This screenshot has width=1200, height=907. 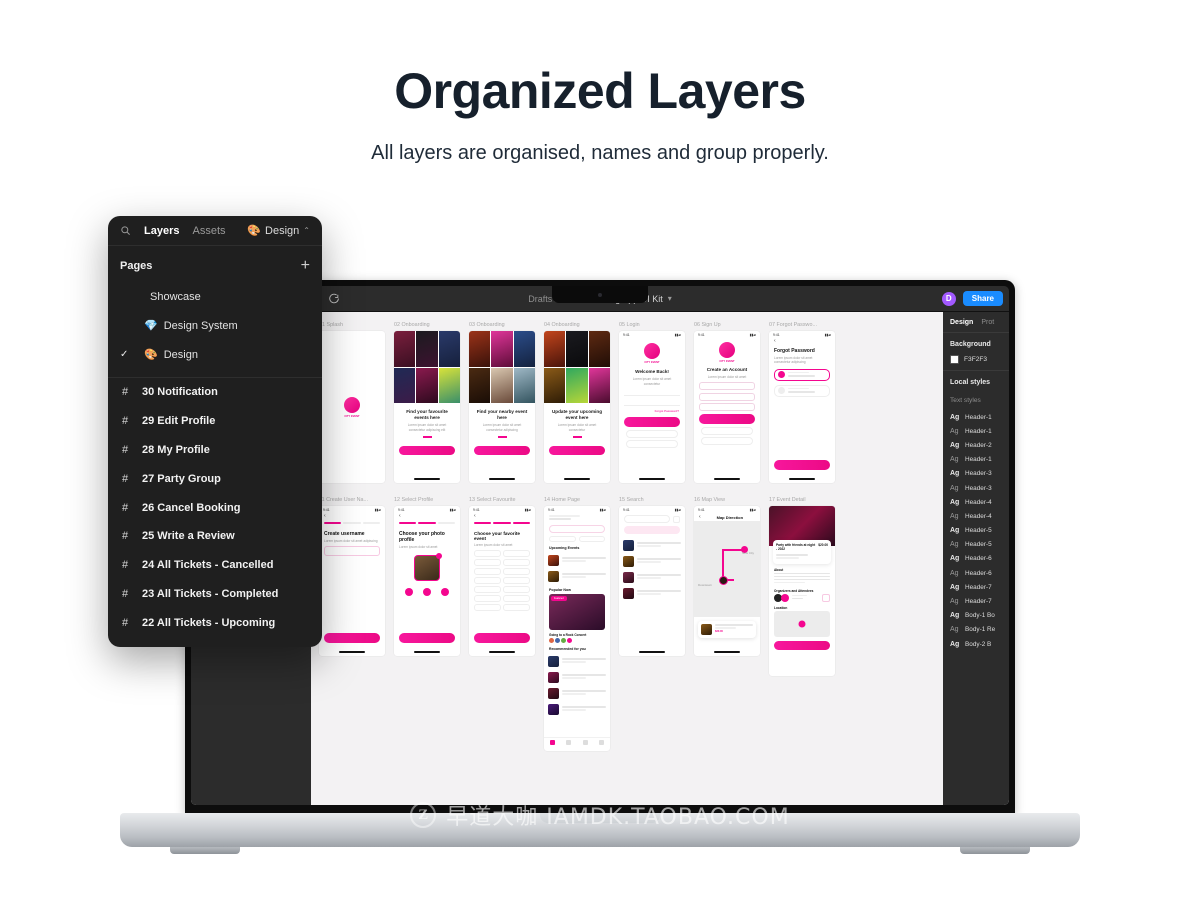 I want to click on email-option, so click(x=802, y=390).